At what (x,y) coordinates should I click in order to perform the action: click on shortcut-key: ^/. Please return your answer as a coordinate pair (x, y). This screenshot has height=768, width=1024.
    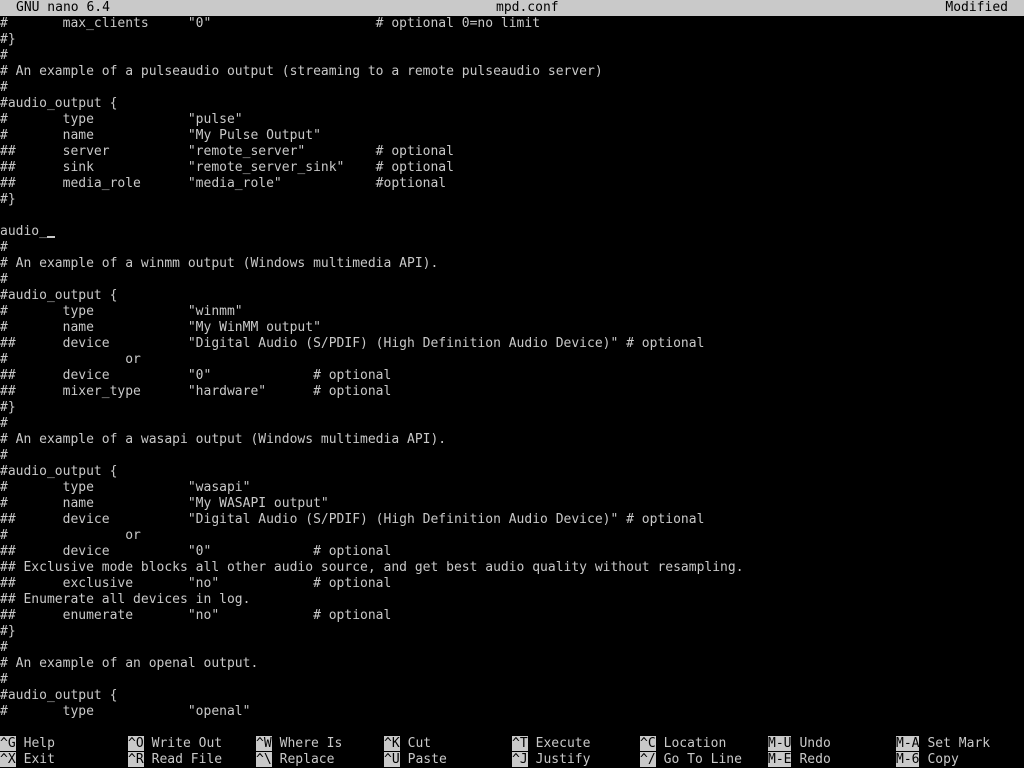
    Looking at the image, I should click on (648, 759).